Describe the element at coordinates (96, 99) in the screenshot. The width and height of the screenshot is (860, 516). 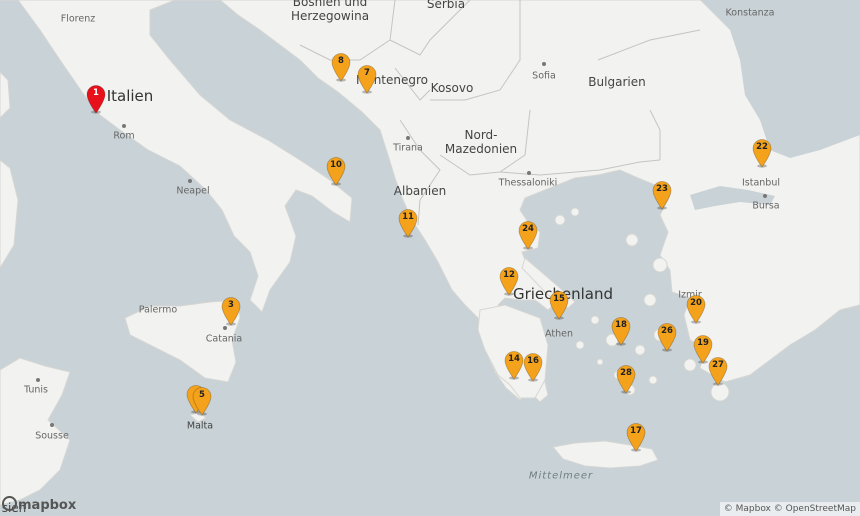
I see `map-marker-selected: 1` at that location.